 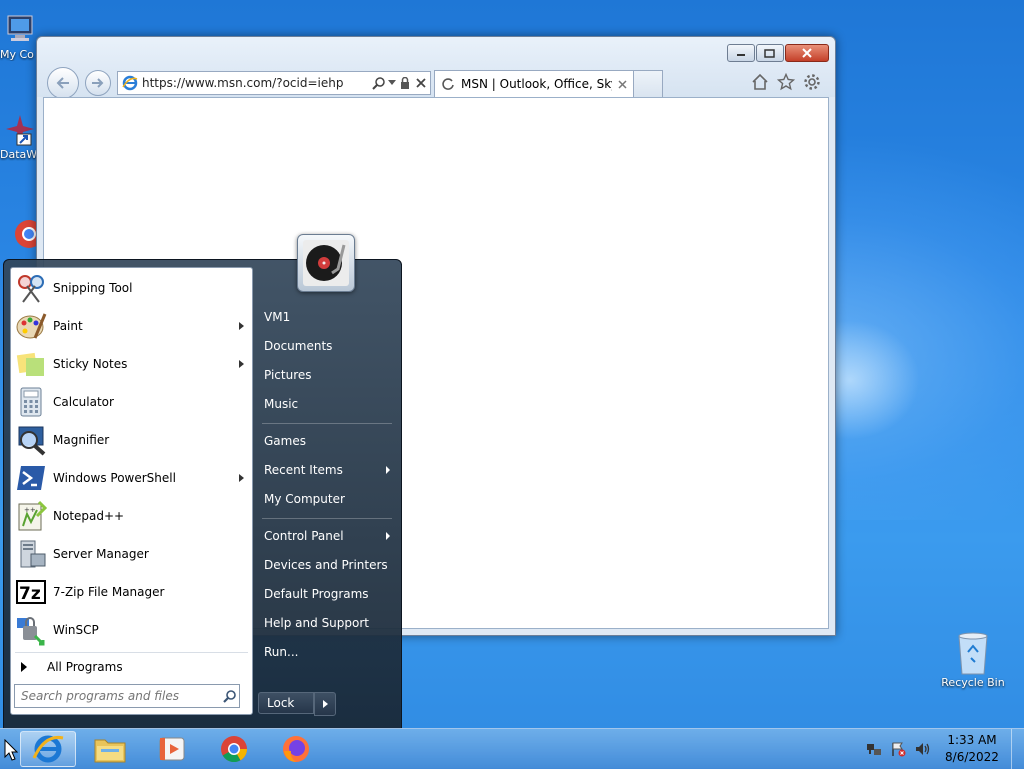 I want to click on back-button, so click(x=63, y=83).